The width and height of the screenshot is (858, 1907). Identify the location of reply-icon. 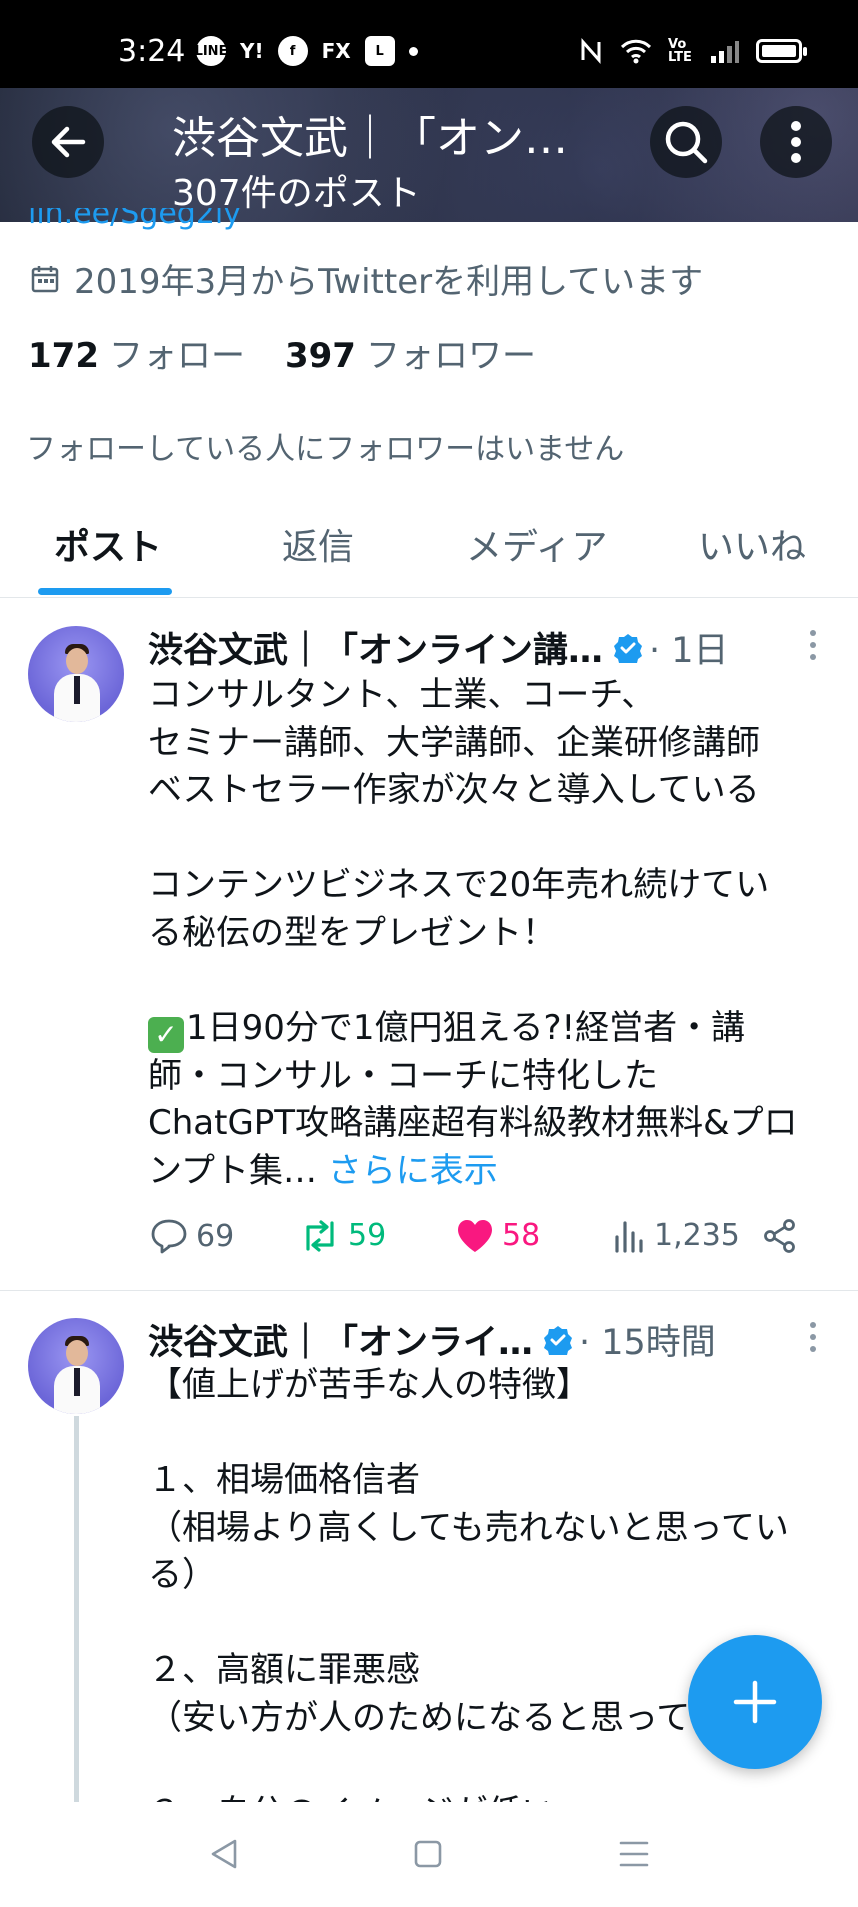
(169, 1236).